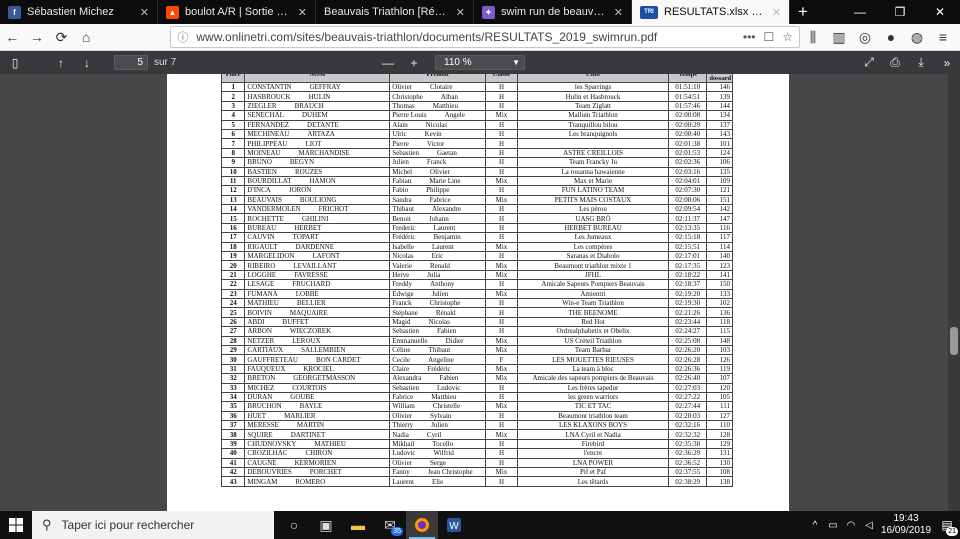 Image resolution: width=960 pixels, height=539 pixels. What do you see at coordinates (954, 292) in the screenshot?
I see `vertical-scrollbar` at bounding box center [954, 292].